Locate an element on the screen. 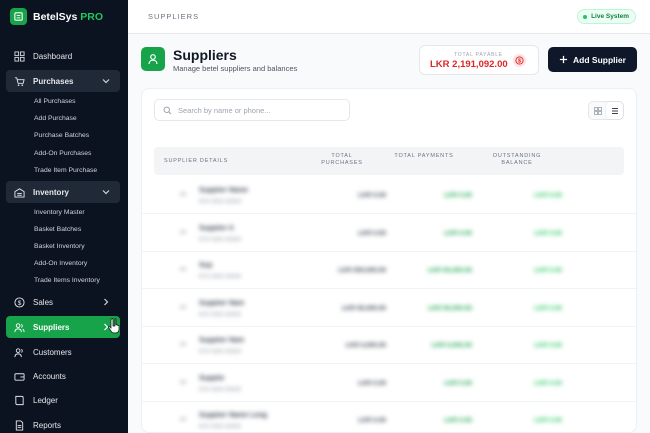  supplier-name: Supplier Name Long is located at coordinates (233, 415).